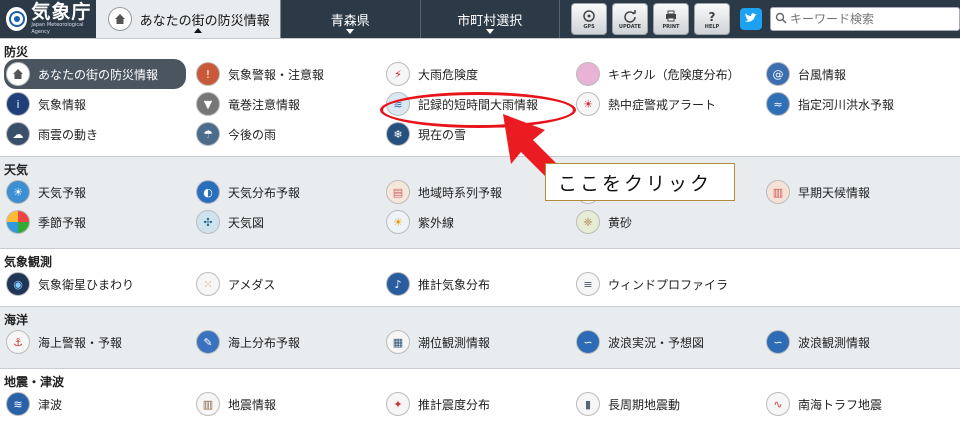  I want to click on tab-local-disaster-info: あなたの街の防災情報, so click(188, 19).